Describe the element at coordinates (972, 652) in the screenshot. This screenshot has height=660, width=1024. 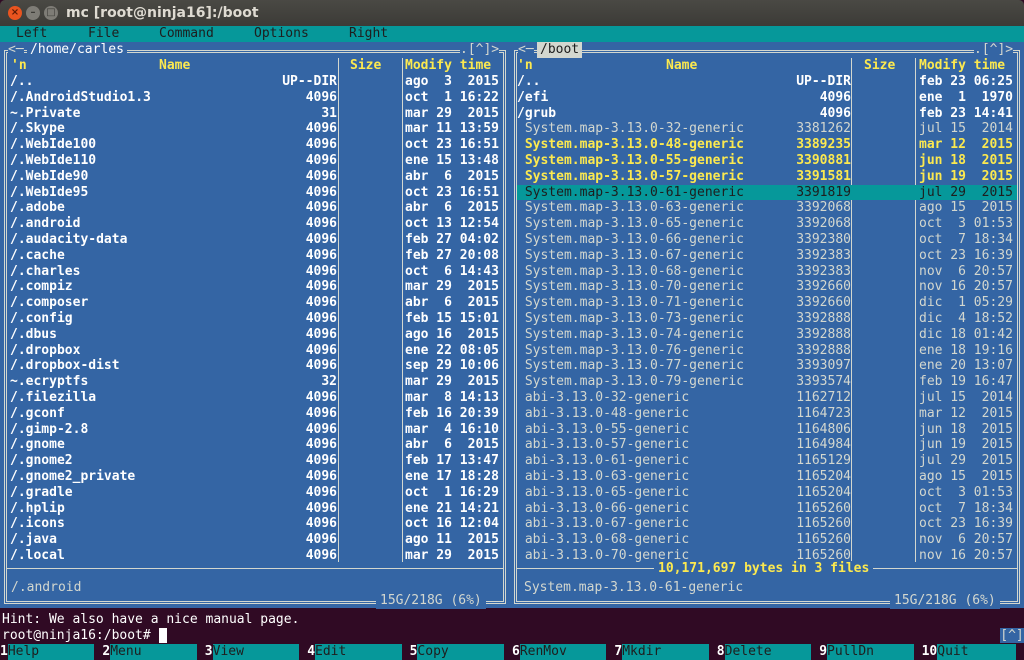
I see `fkey-quit: 10Quit` at that location.